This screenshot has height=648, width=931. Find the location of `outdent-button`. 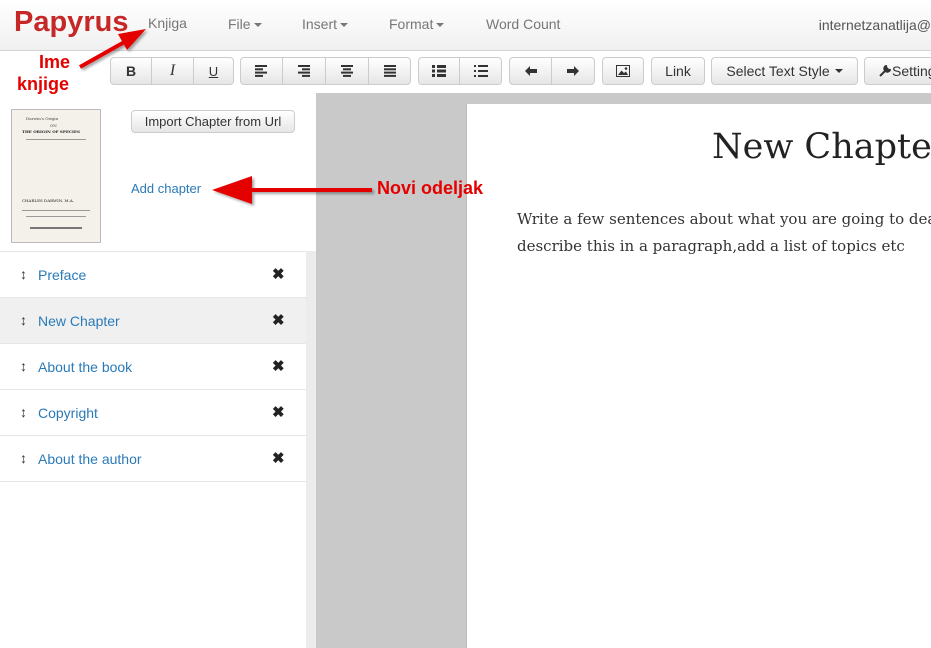

outdent-button is located at coordinates (530, 71).